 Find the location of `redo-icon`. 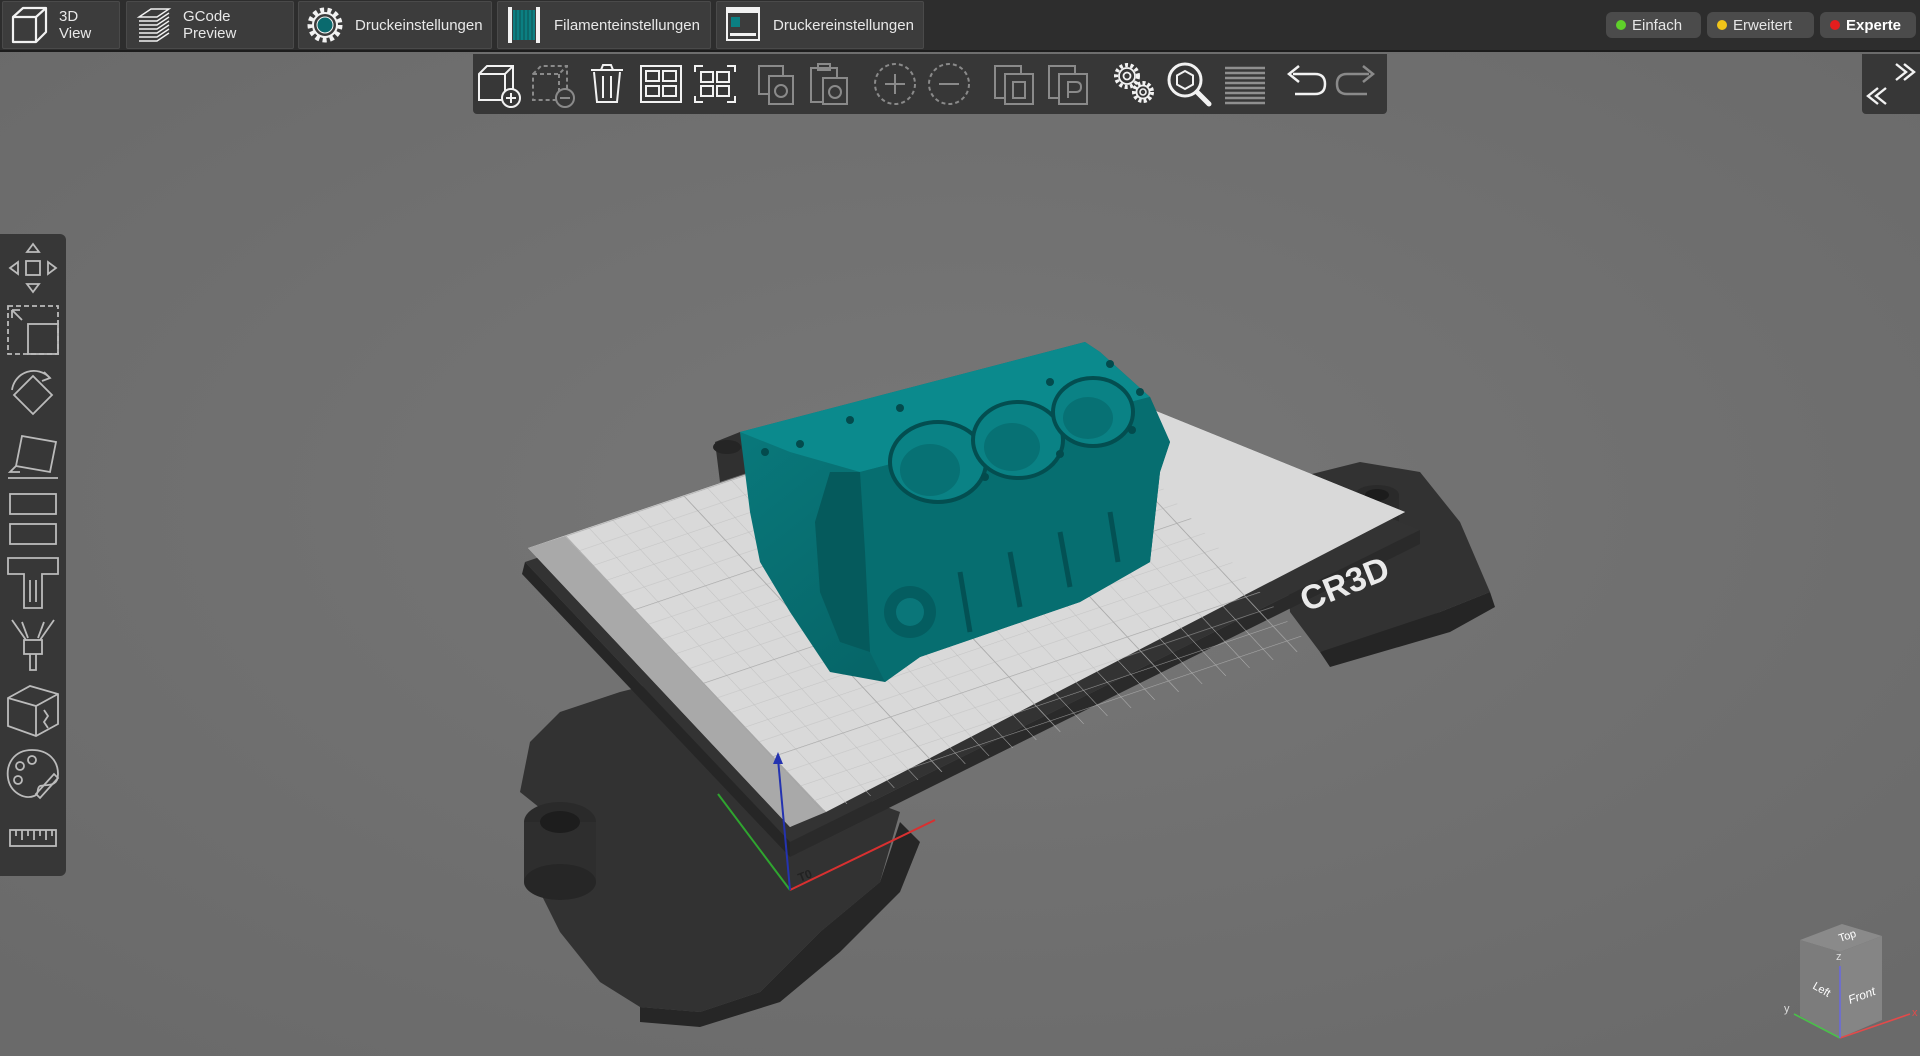

redo-icon is located at coordinates (1355, 80).